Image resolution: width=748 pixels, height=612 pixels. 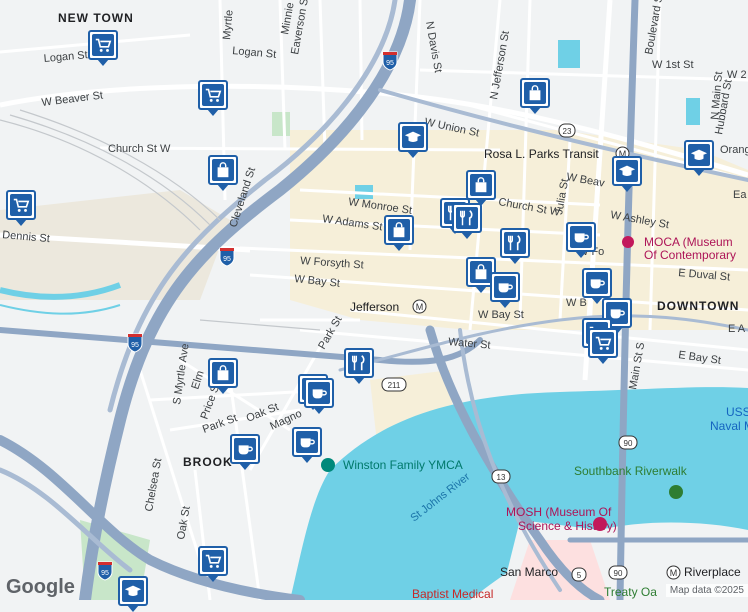 I want to click on svg-text: 5, so click(x=579, y=575).